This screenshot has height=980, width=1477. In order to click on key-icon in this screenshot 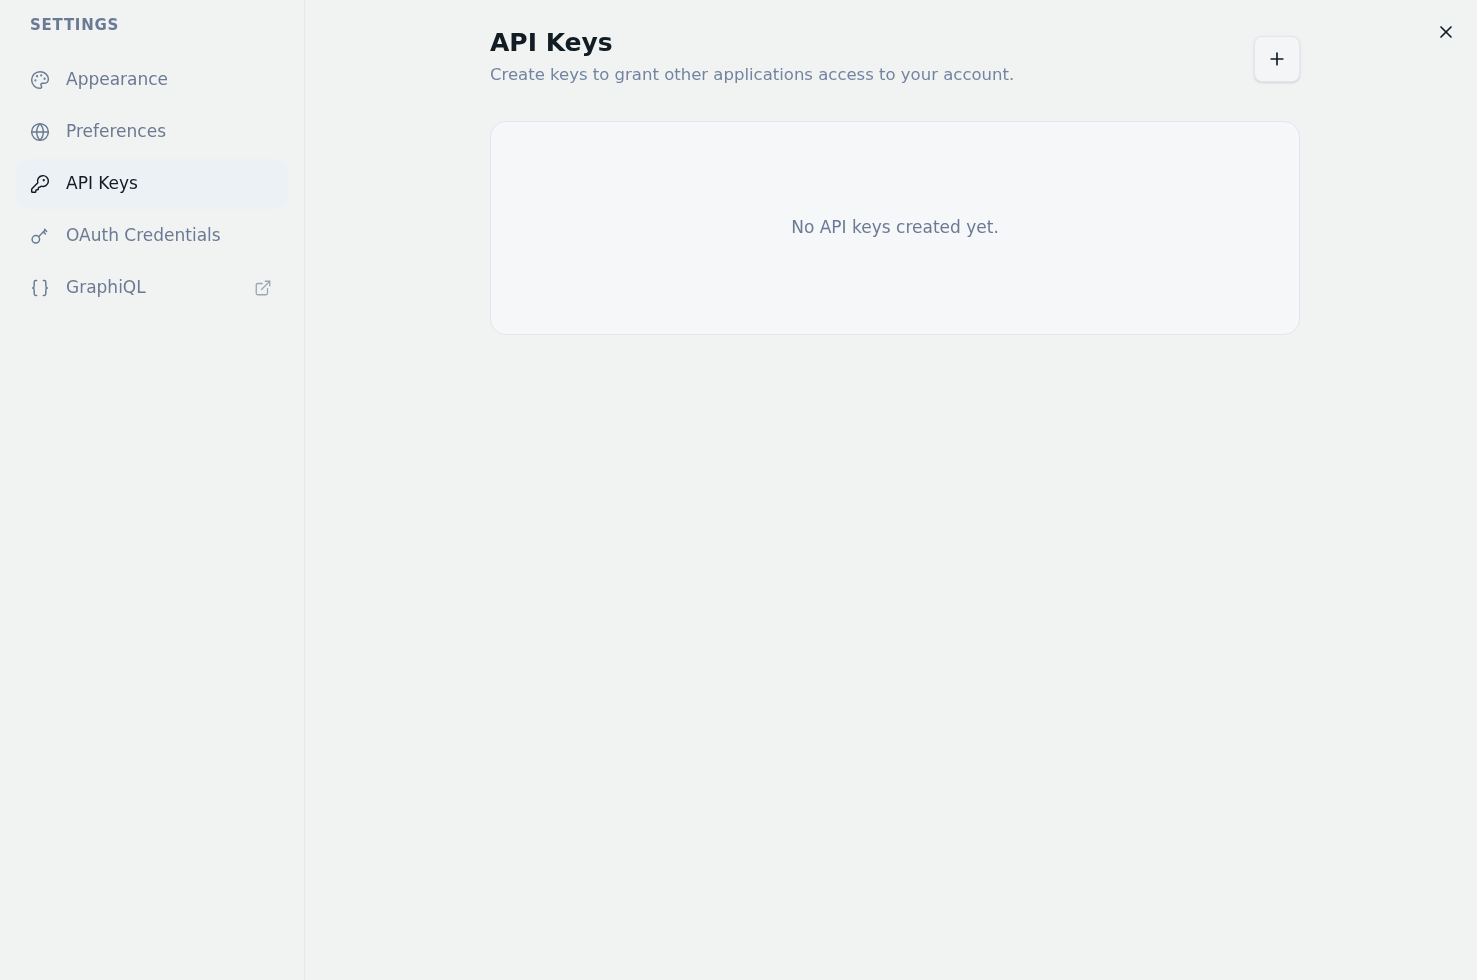, I will do `click(40, 183)`.